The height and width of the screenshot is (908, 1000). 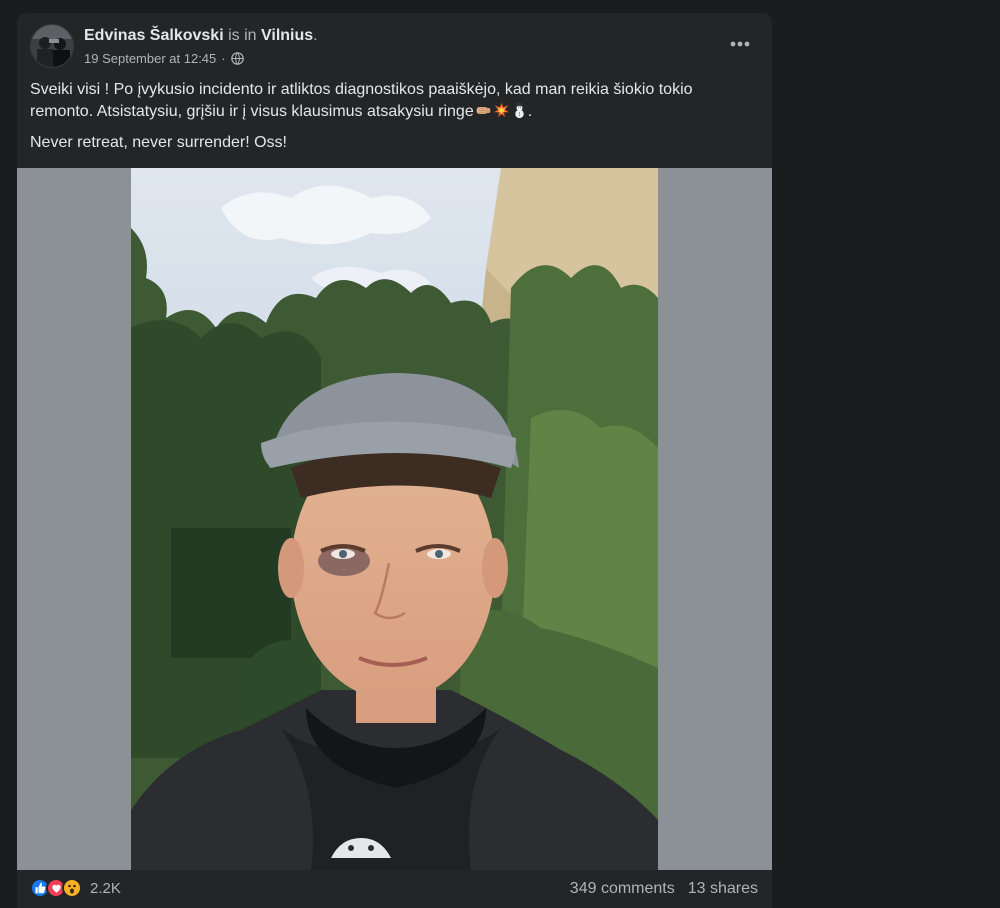 I want to click on period-text: ., so click(x=315, y=35).